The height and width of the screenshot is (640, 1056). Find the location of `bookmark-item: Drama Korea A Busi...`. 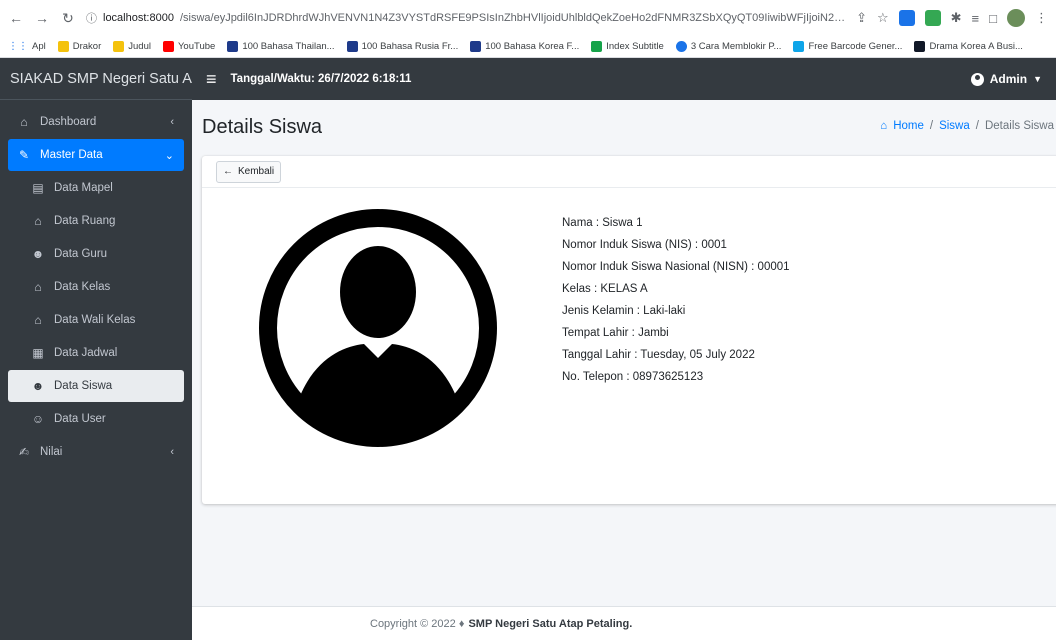

bookmark-item: Drama Korea A Busi... is located at coordinates (968, 46).